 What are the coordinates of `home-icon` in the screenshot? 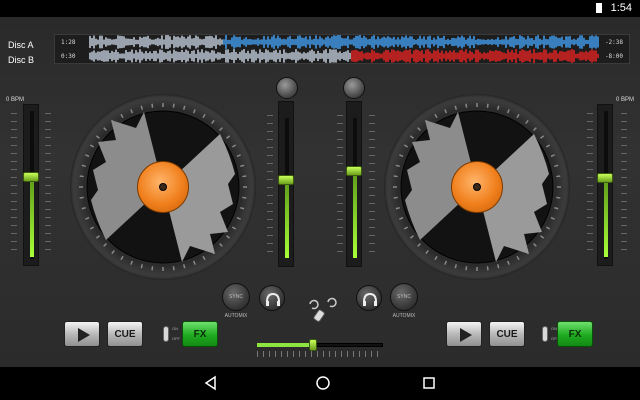 It's located at (323, 383).